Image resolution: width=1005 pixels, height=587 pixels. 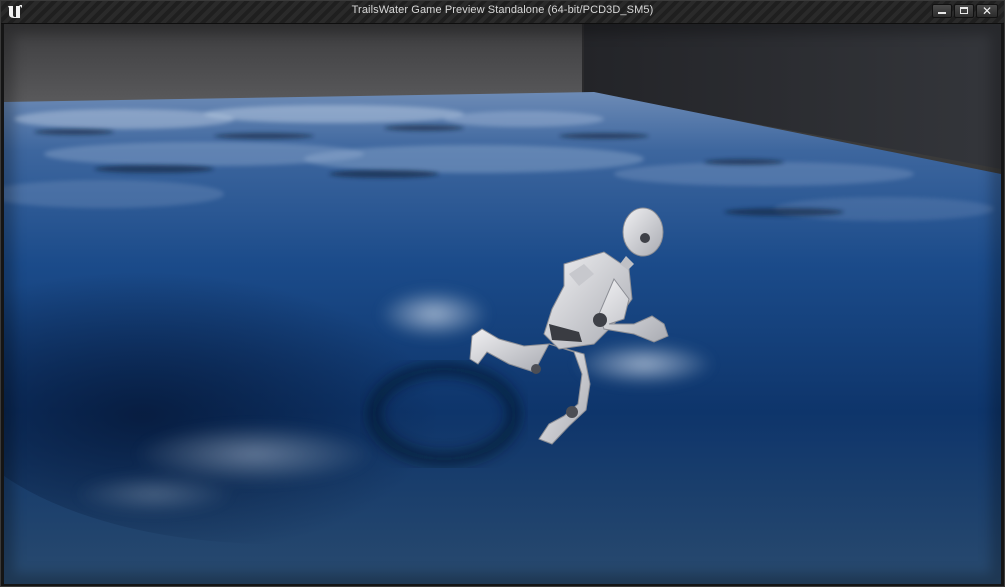 I want to click on maximize-icon, so click(x=964, y=10).